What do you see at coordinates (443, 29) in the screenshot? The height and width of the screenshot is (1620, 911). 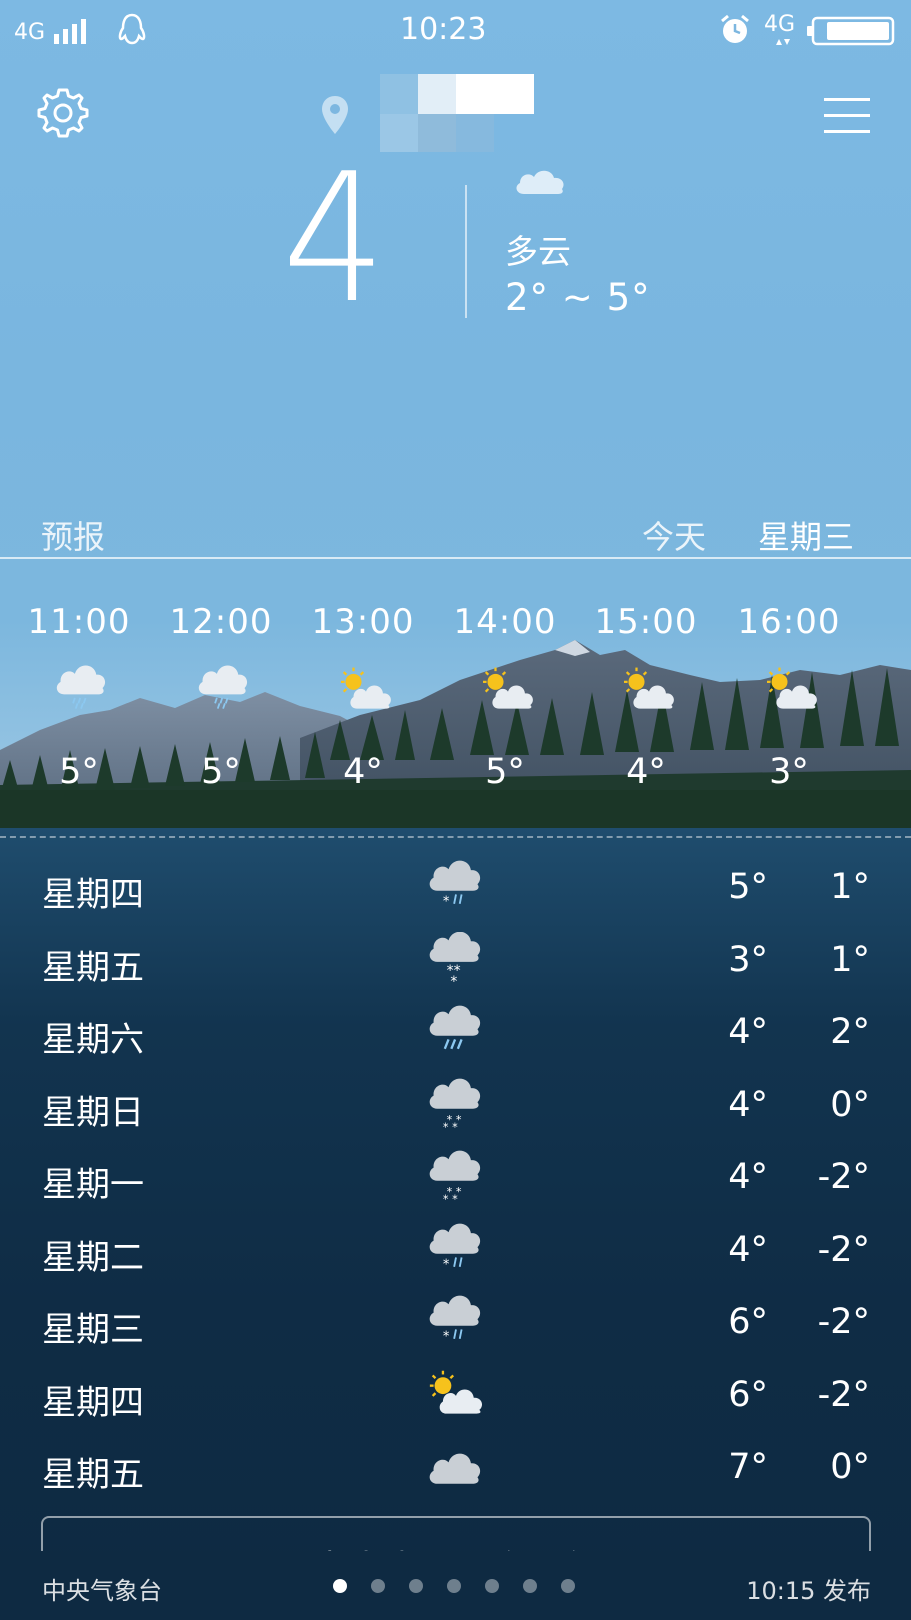 I see `clock-time: 10:23` at bounding box center [443, 29].